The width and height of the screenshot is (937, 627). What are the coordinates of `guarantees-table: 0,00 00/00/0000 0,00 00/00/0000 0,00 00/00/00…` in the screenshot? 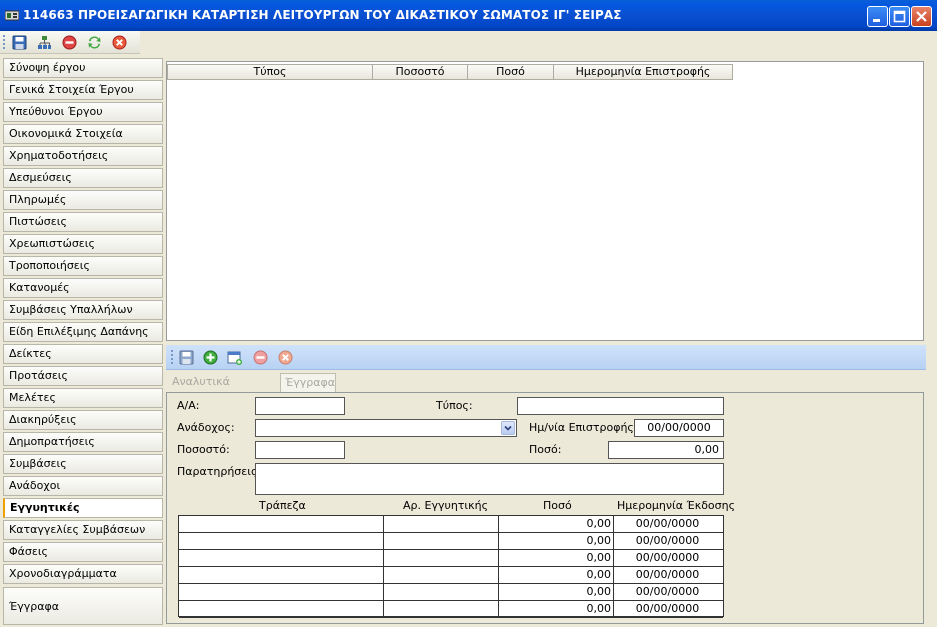 It's located at (451, 566).